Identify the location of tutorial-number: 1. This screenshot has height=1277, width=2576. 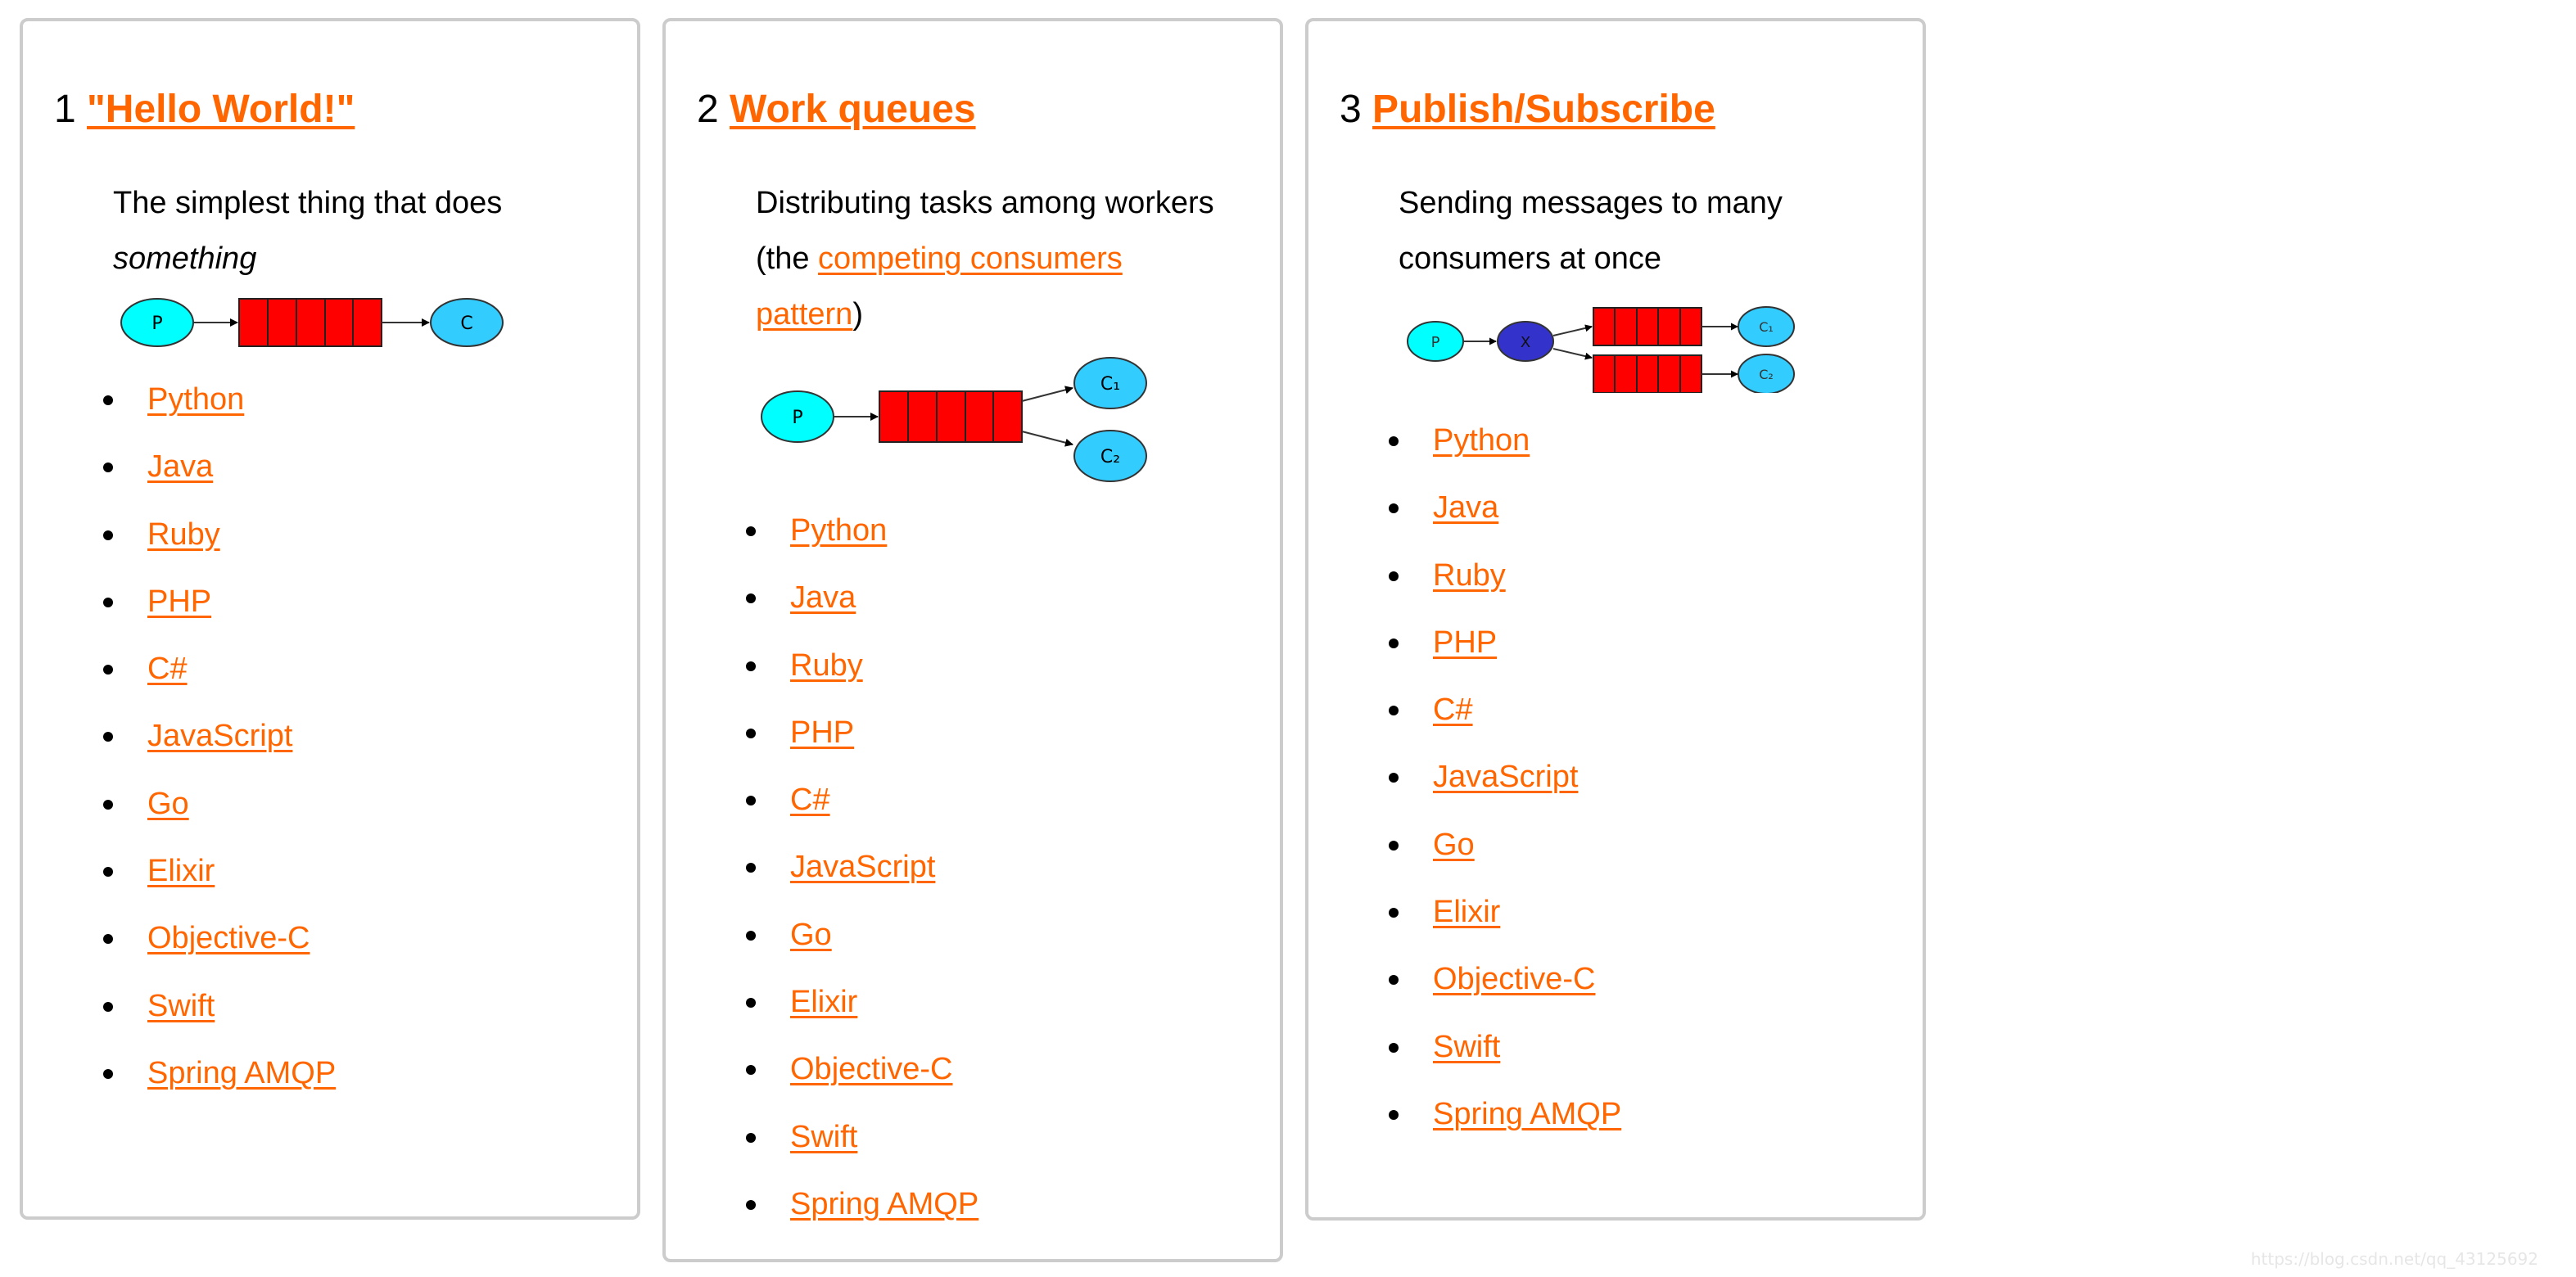
(65, 109).